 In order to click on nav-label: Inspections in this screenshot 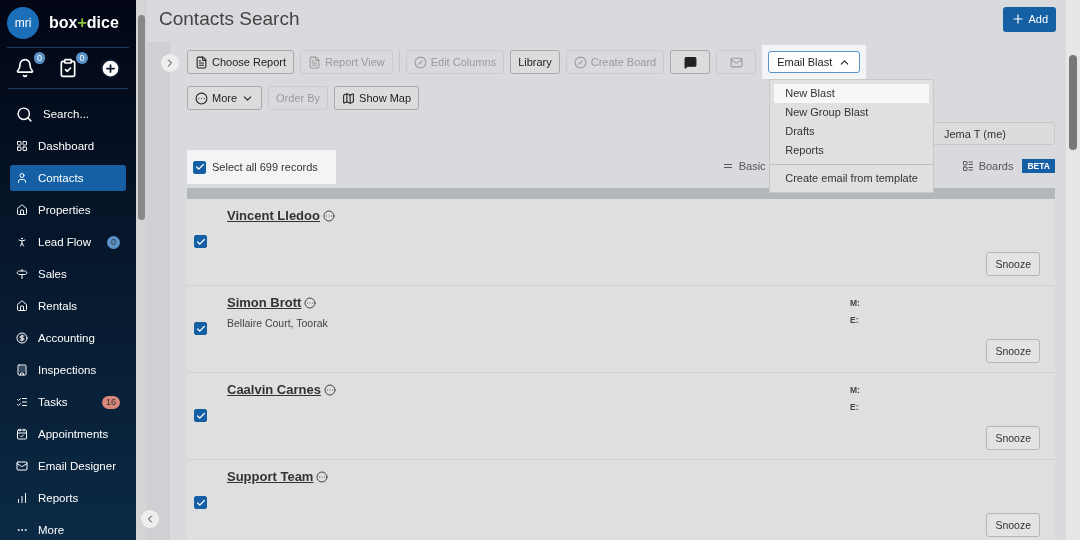, I will do `click(67, 370)`.